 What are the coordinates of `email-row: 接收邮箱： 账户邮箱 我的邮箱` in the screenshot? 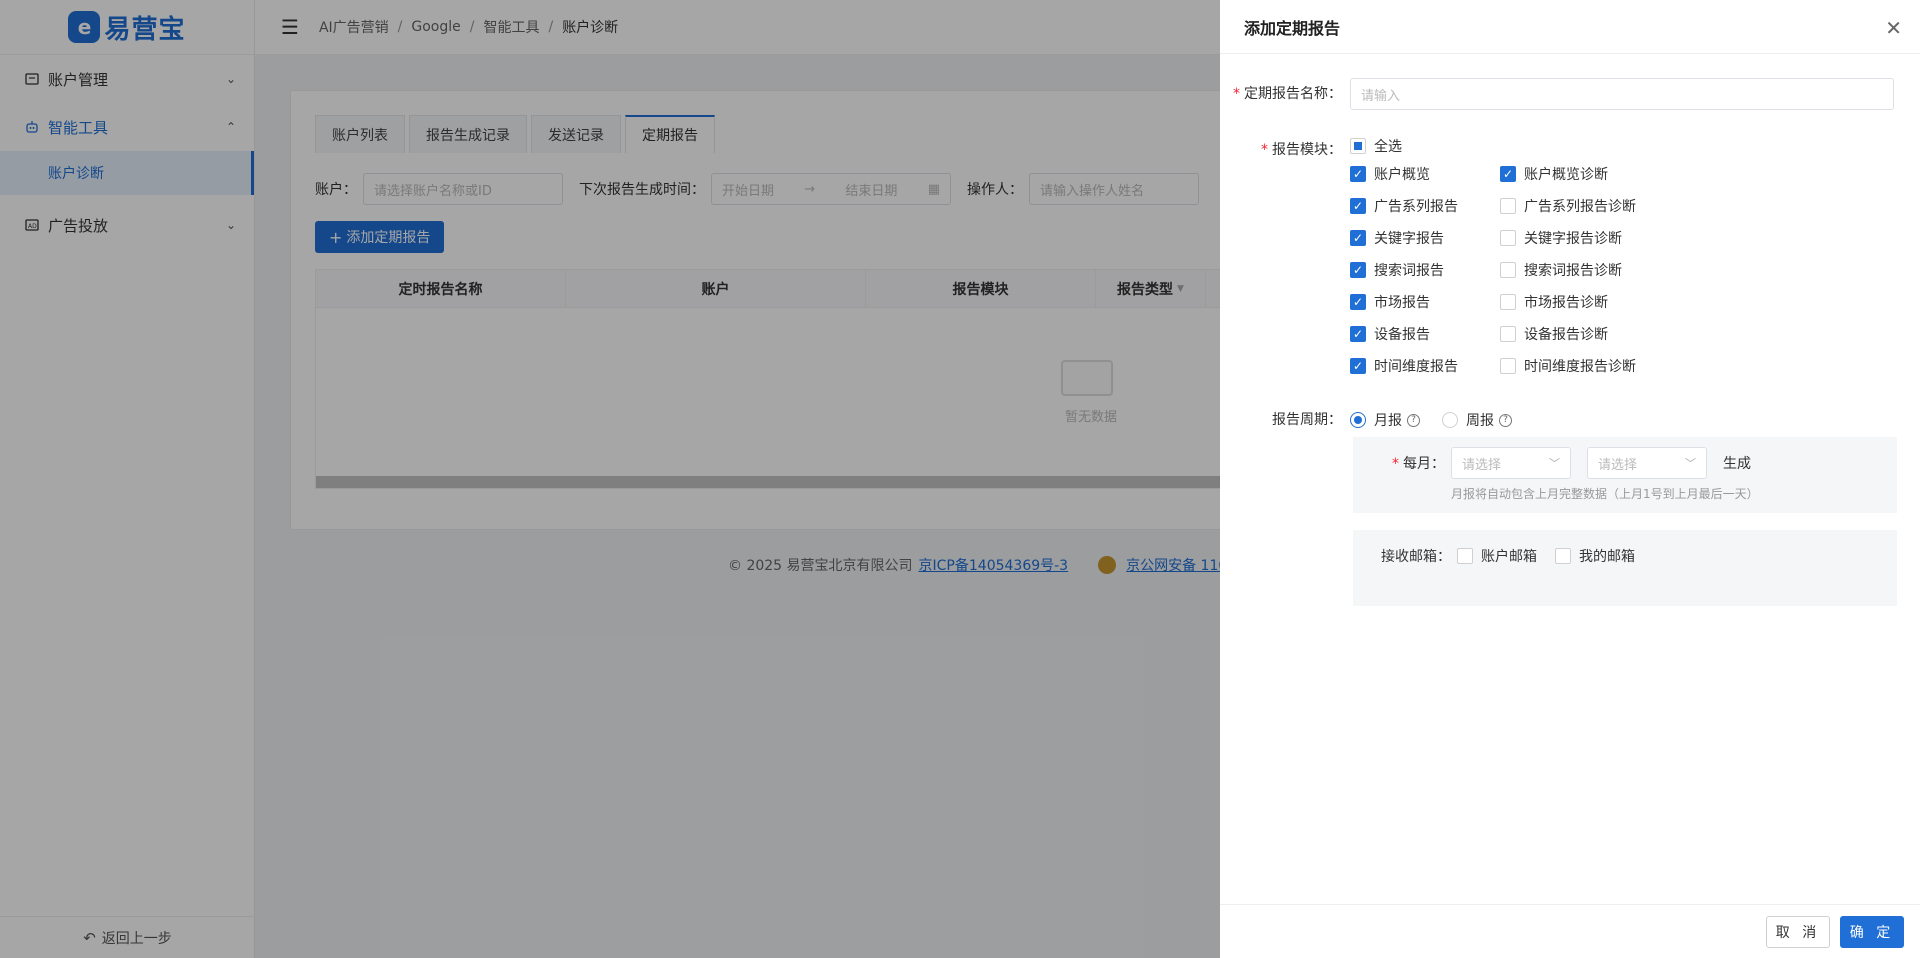 It's located at (1508, 556).